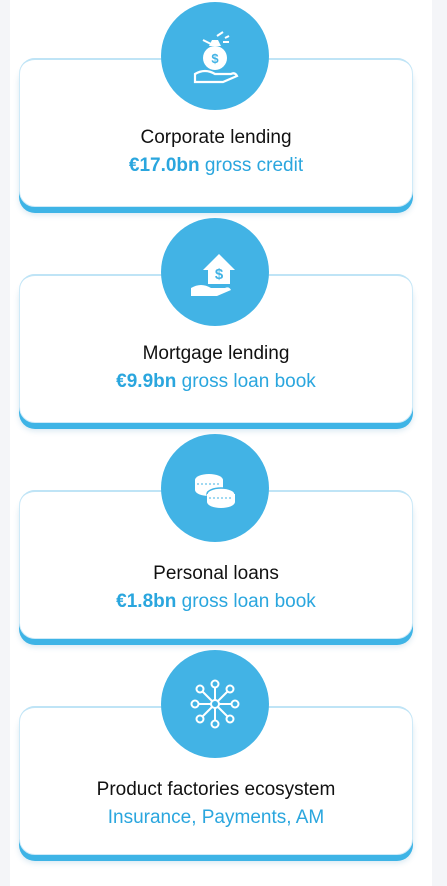  I want to click on card-title: Personal loans, so click(216, 573).